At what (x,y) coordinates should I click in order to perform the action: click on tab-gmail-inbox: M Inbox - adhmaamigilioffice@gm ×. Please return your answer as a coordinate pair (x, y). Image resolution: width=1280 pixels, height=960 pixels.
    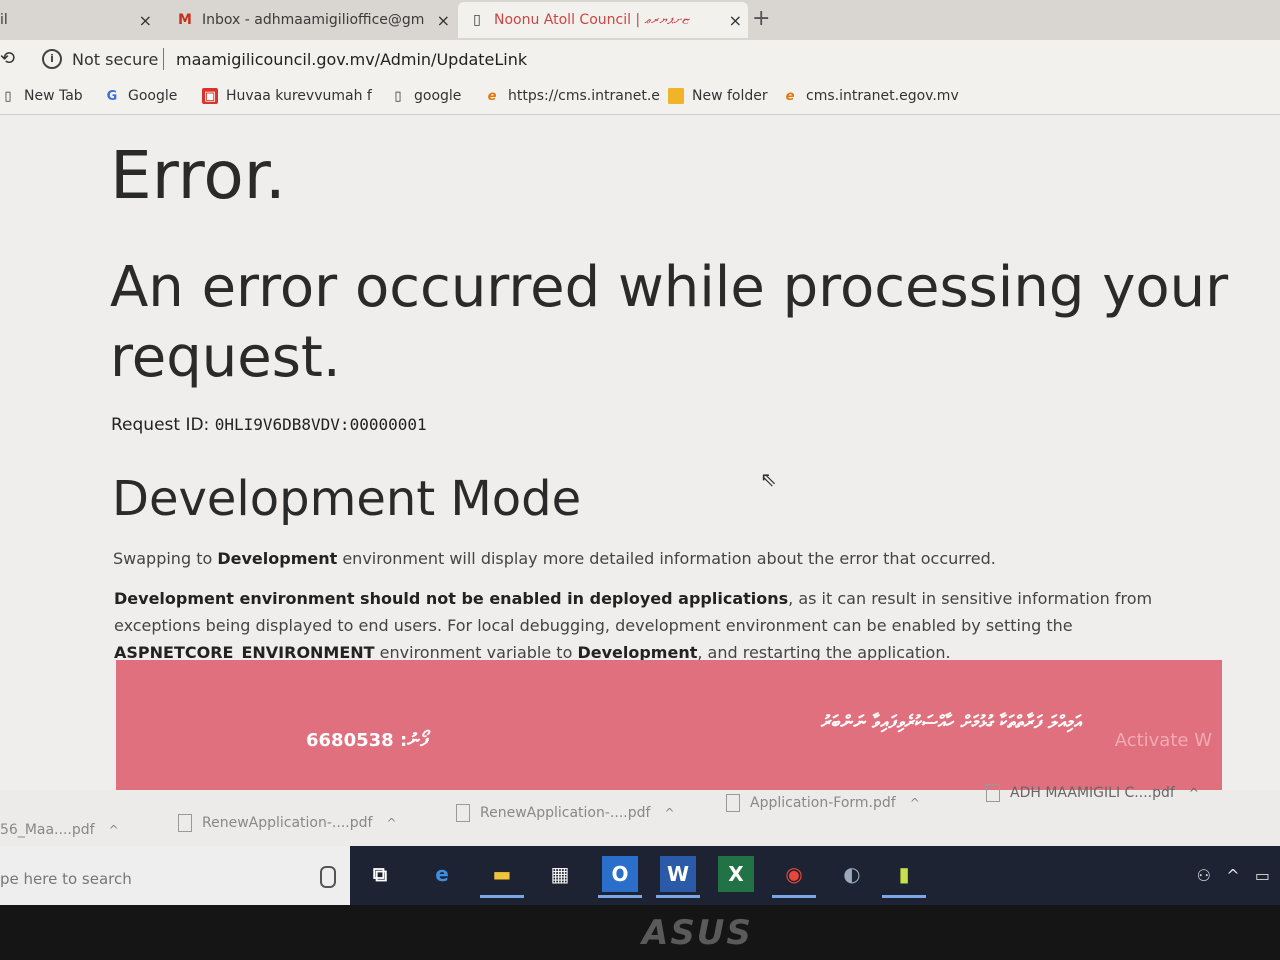
    Looking at the image, I should click on (311, 20).